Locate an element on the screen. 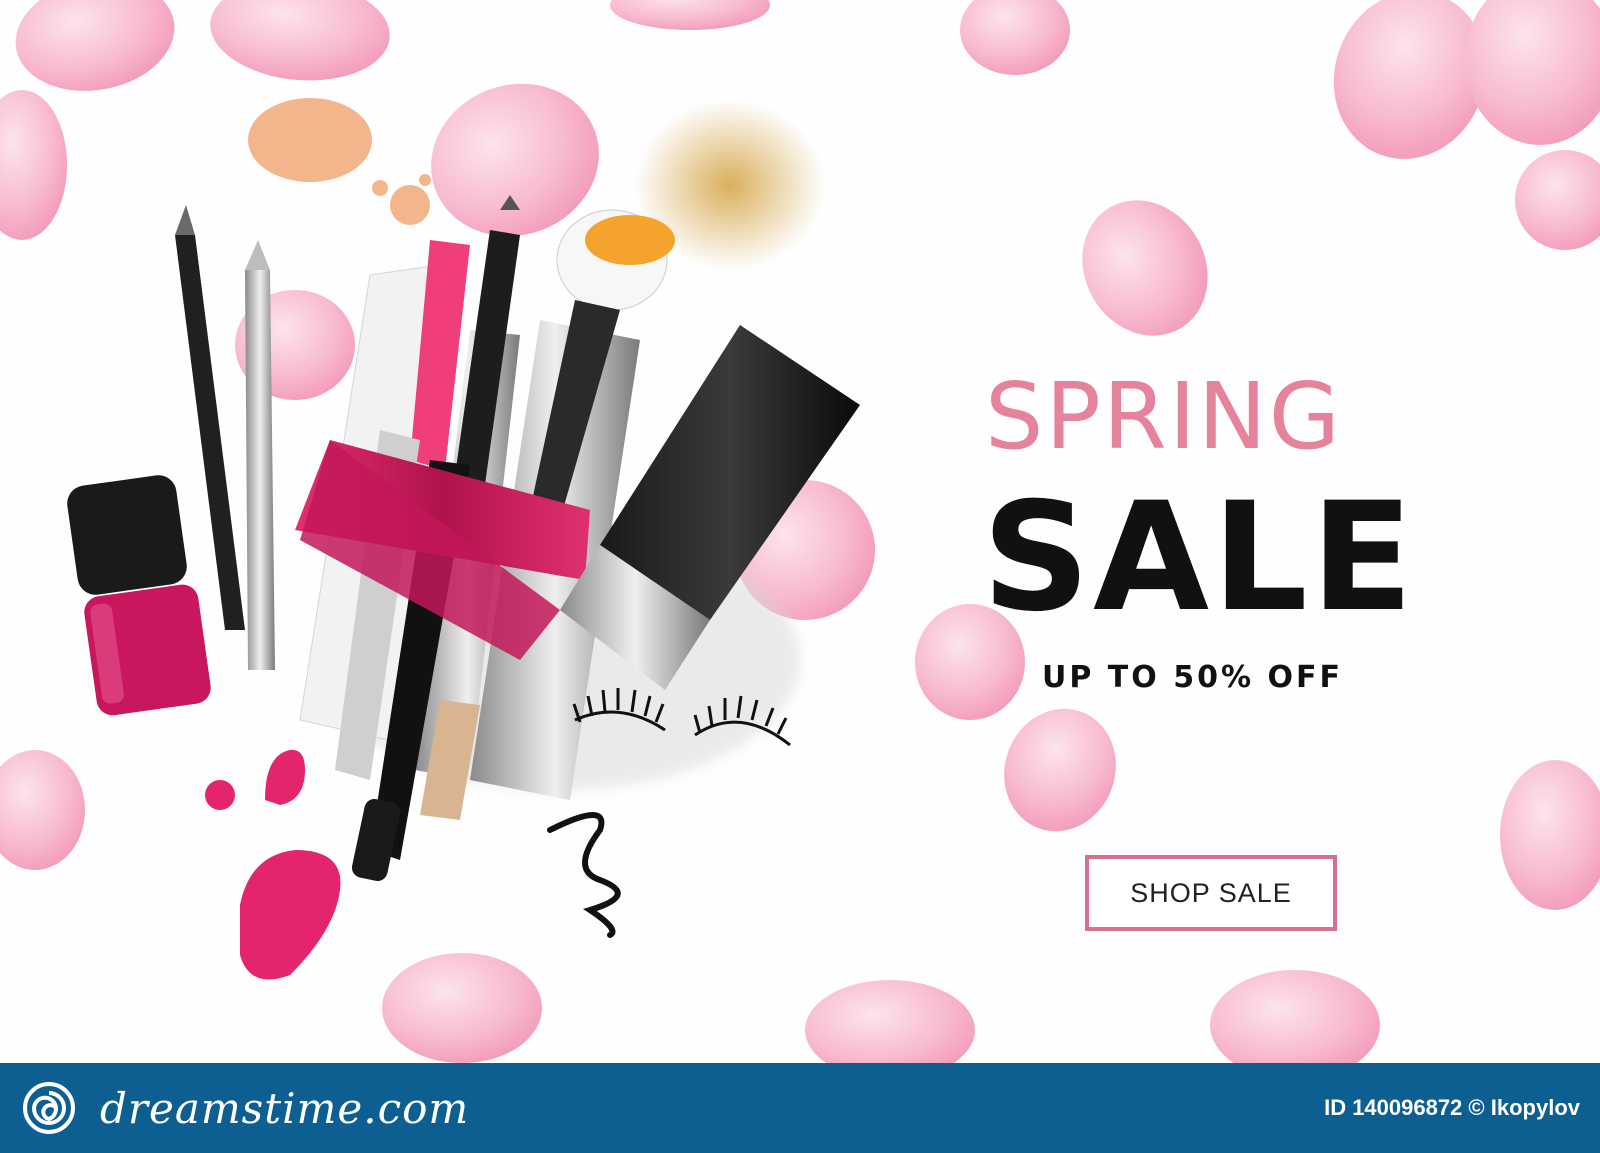  pink-swatches is located at coordinates (273, 864).